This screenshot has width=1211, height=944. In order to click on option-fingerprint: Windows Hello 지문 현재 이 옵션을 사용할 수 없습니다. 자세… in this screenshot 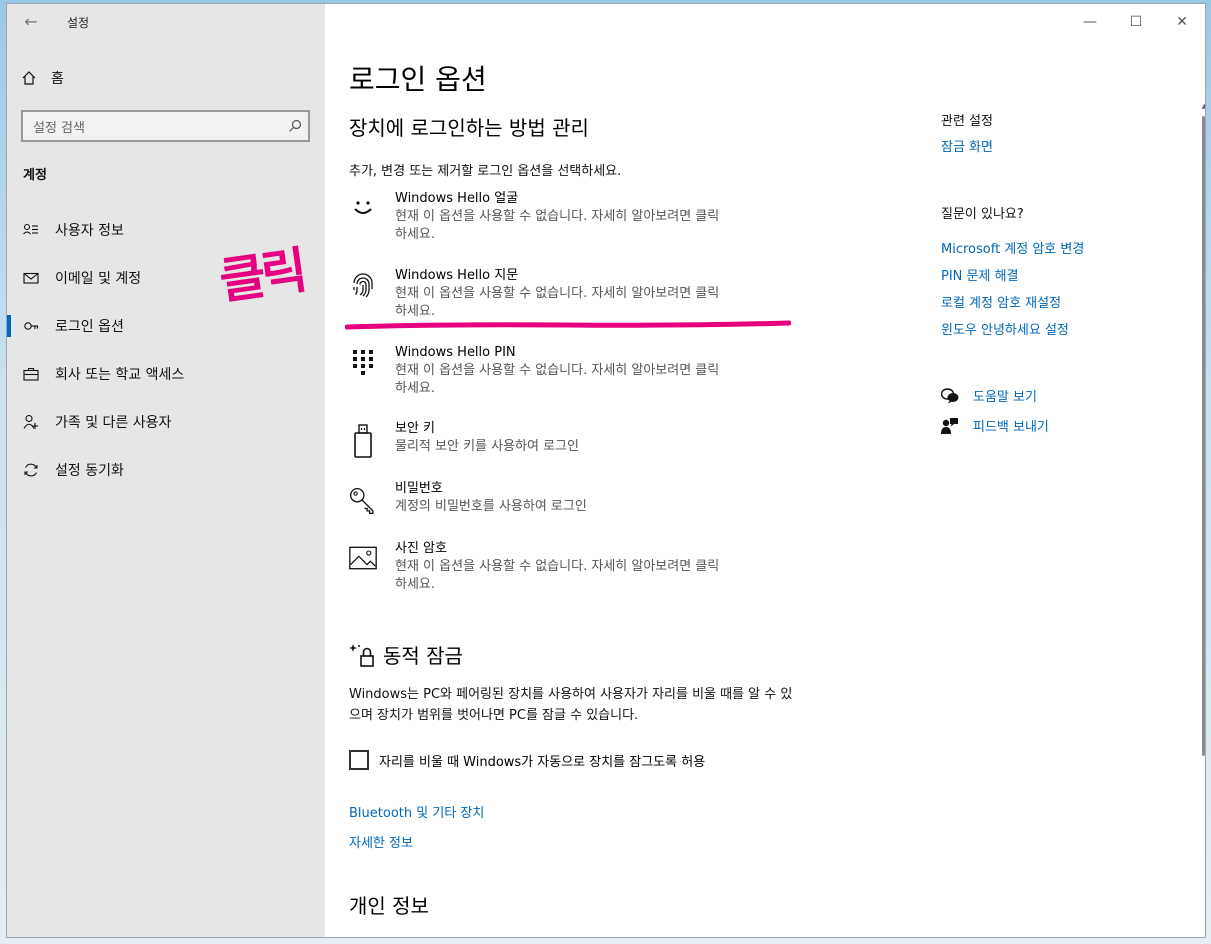, I will do `click(569, 294)`.